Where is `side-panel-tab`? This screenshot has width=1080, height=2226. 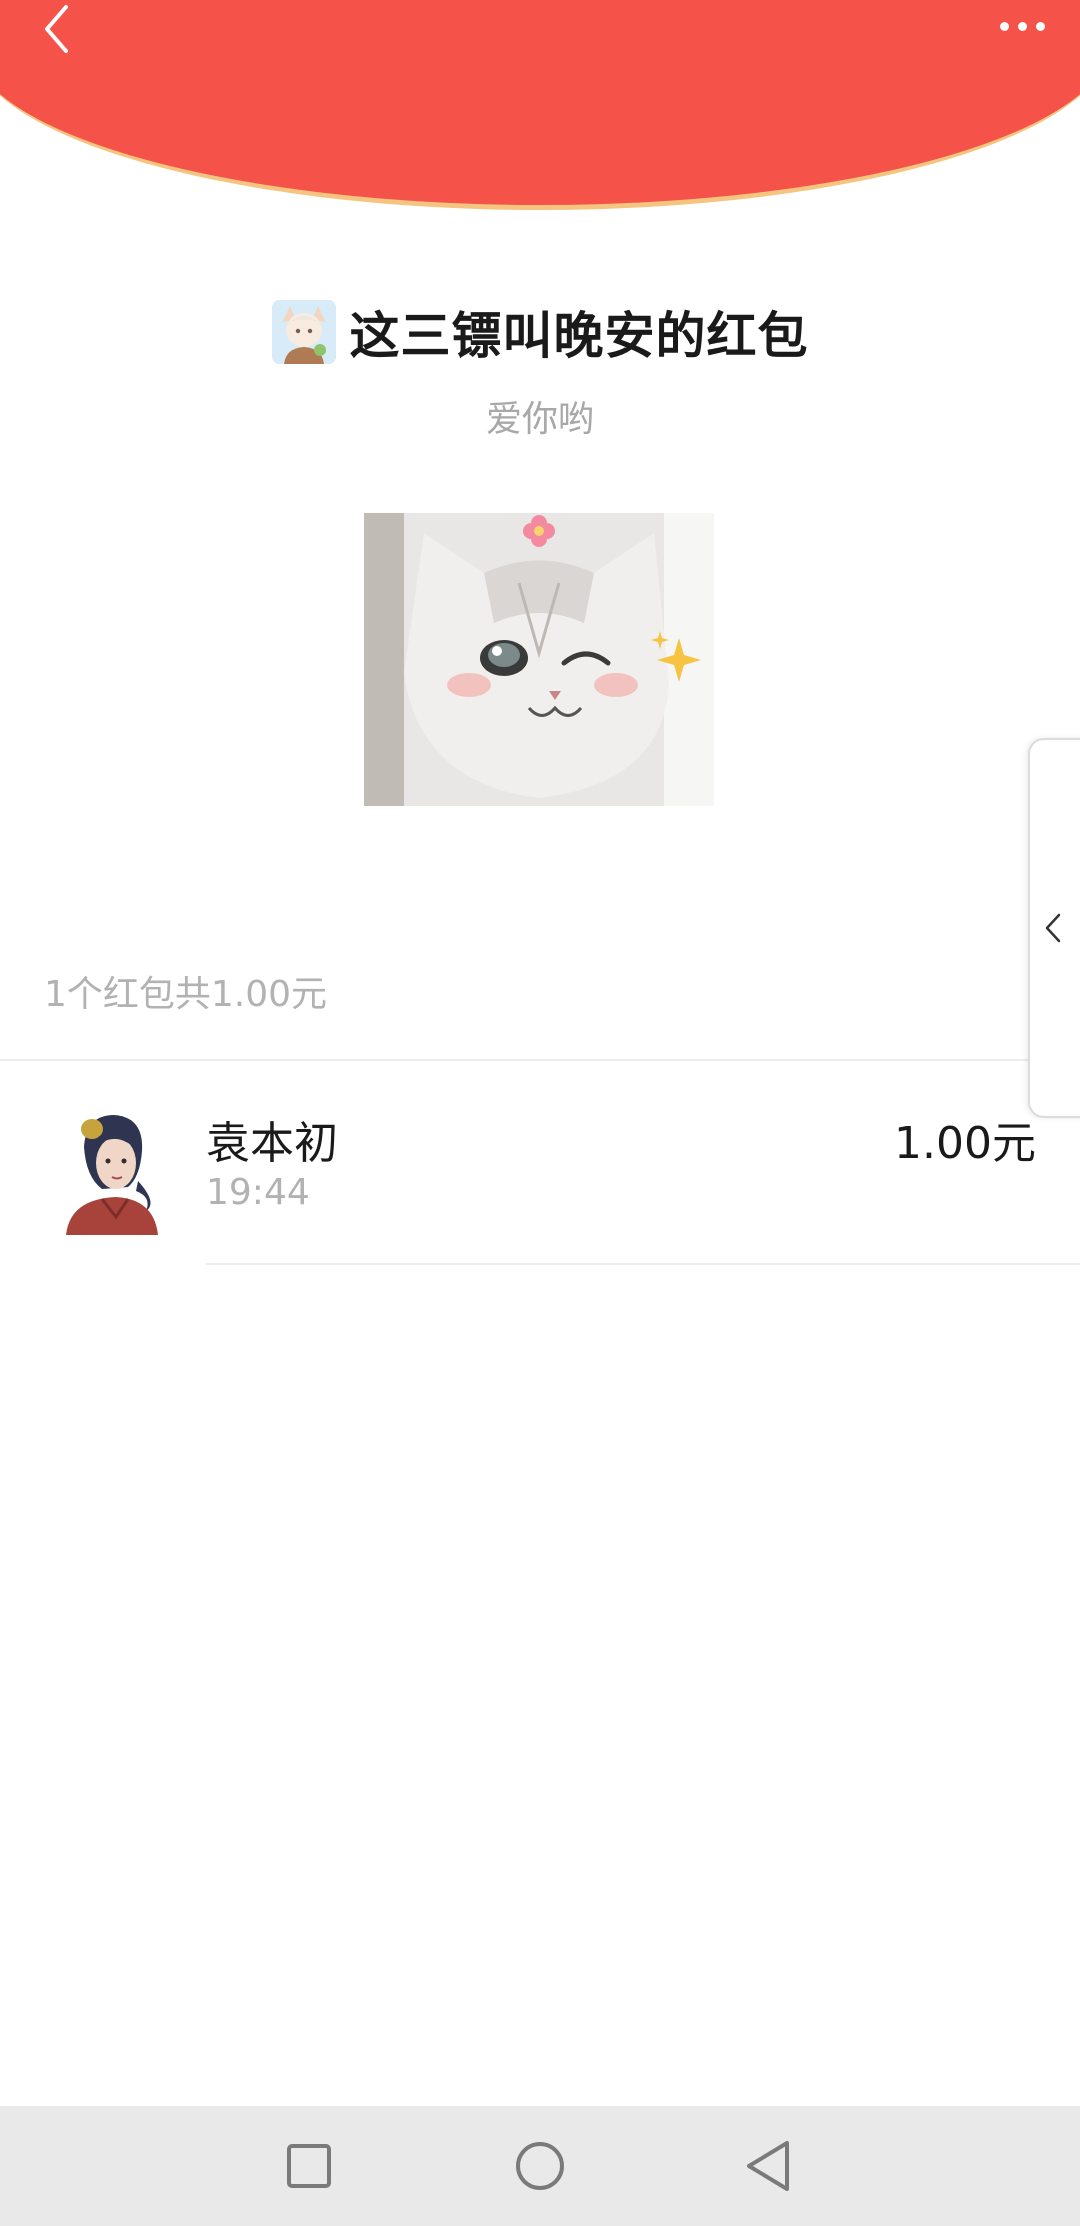
side-panel-tab is located at coordinates (1054, 928).